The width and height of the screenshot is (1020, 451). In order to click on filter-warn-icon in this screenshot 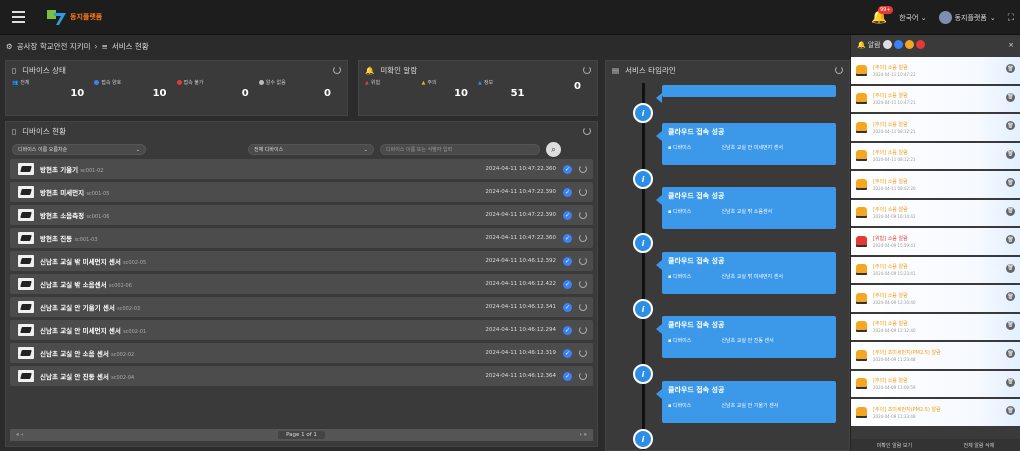, I will do `click(909, 44)`.